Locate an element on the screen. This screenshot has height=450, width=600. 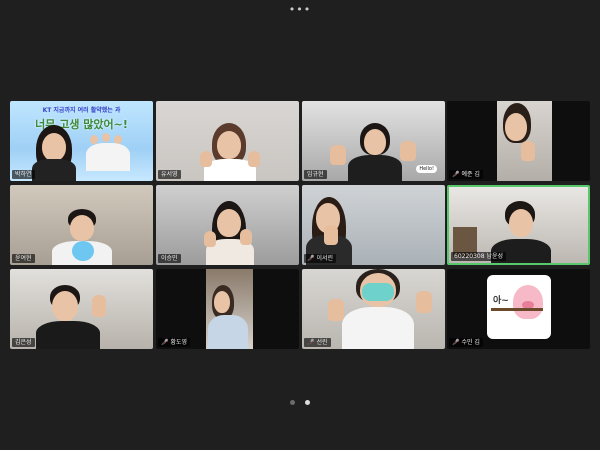
page-indicator is located at coordinates (300, 399).